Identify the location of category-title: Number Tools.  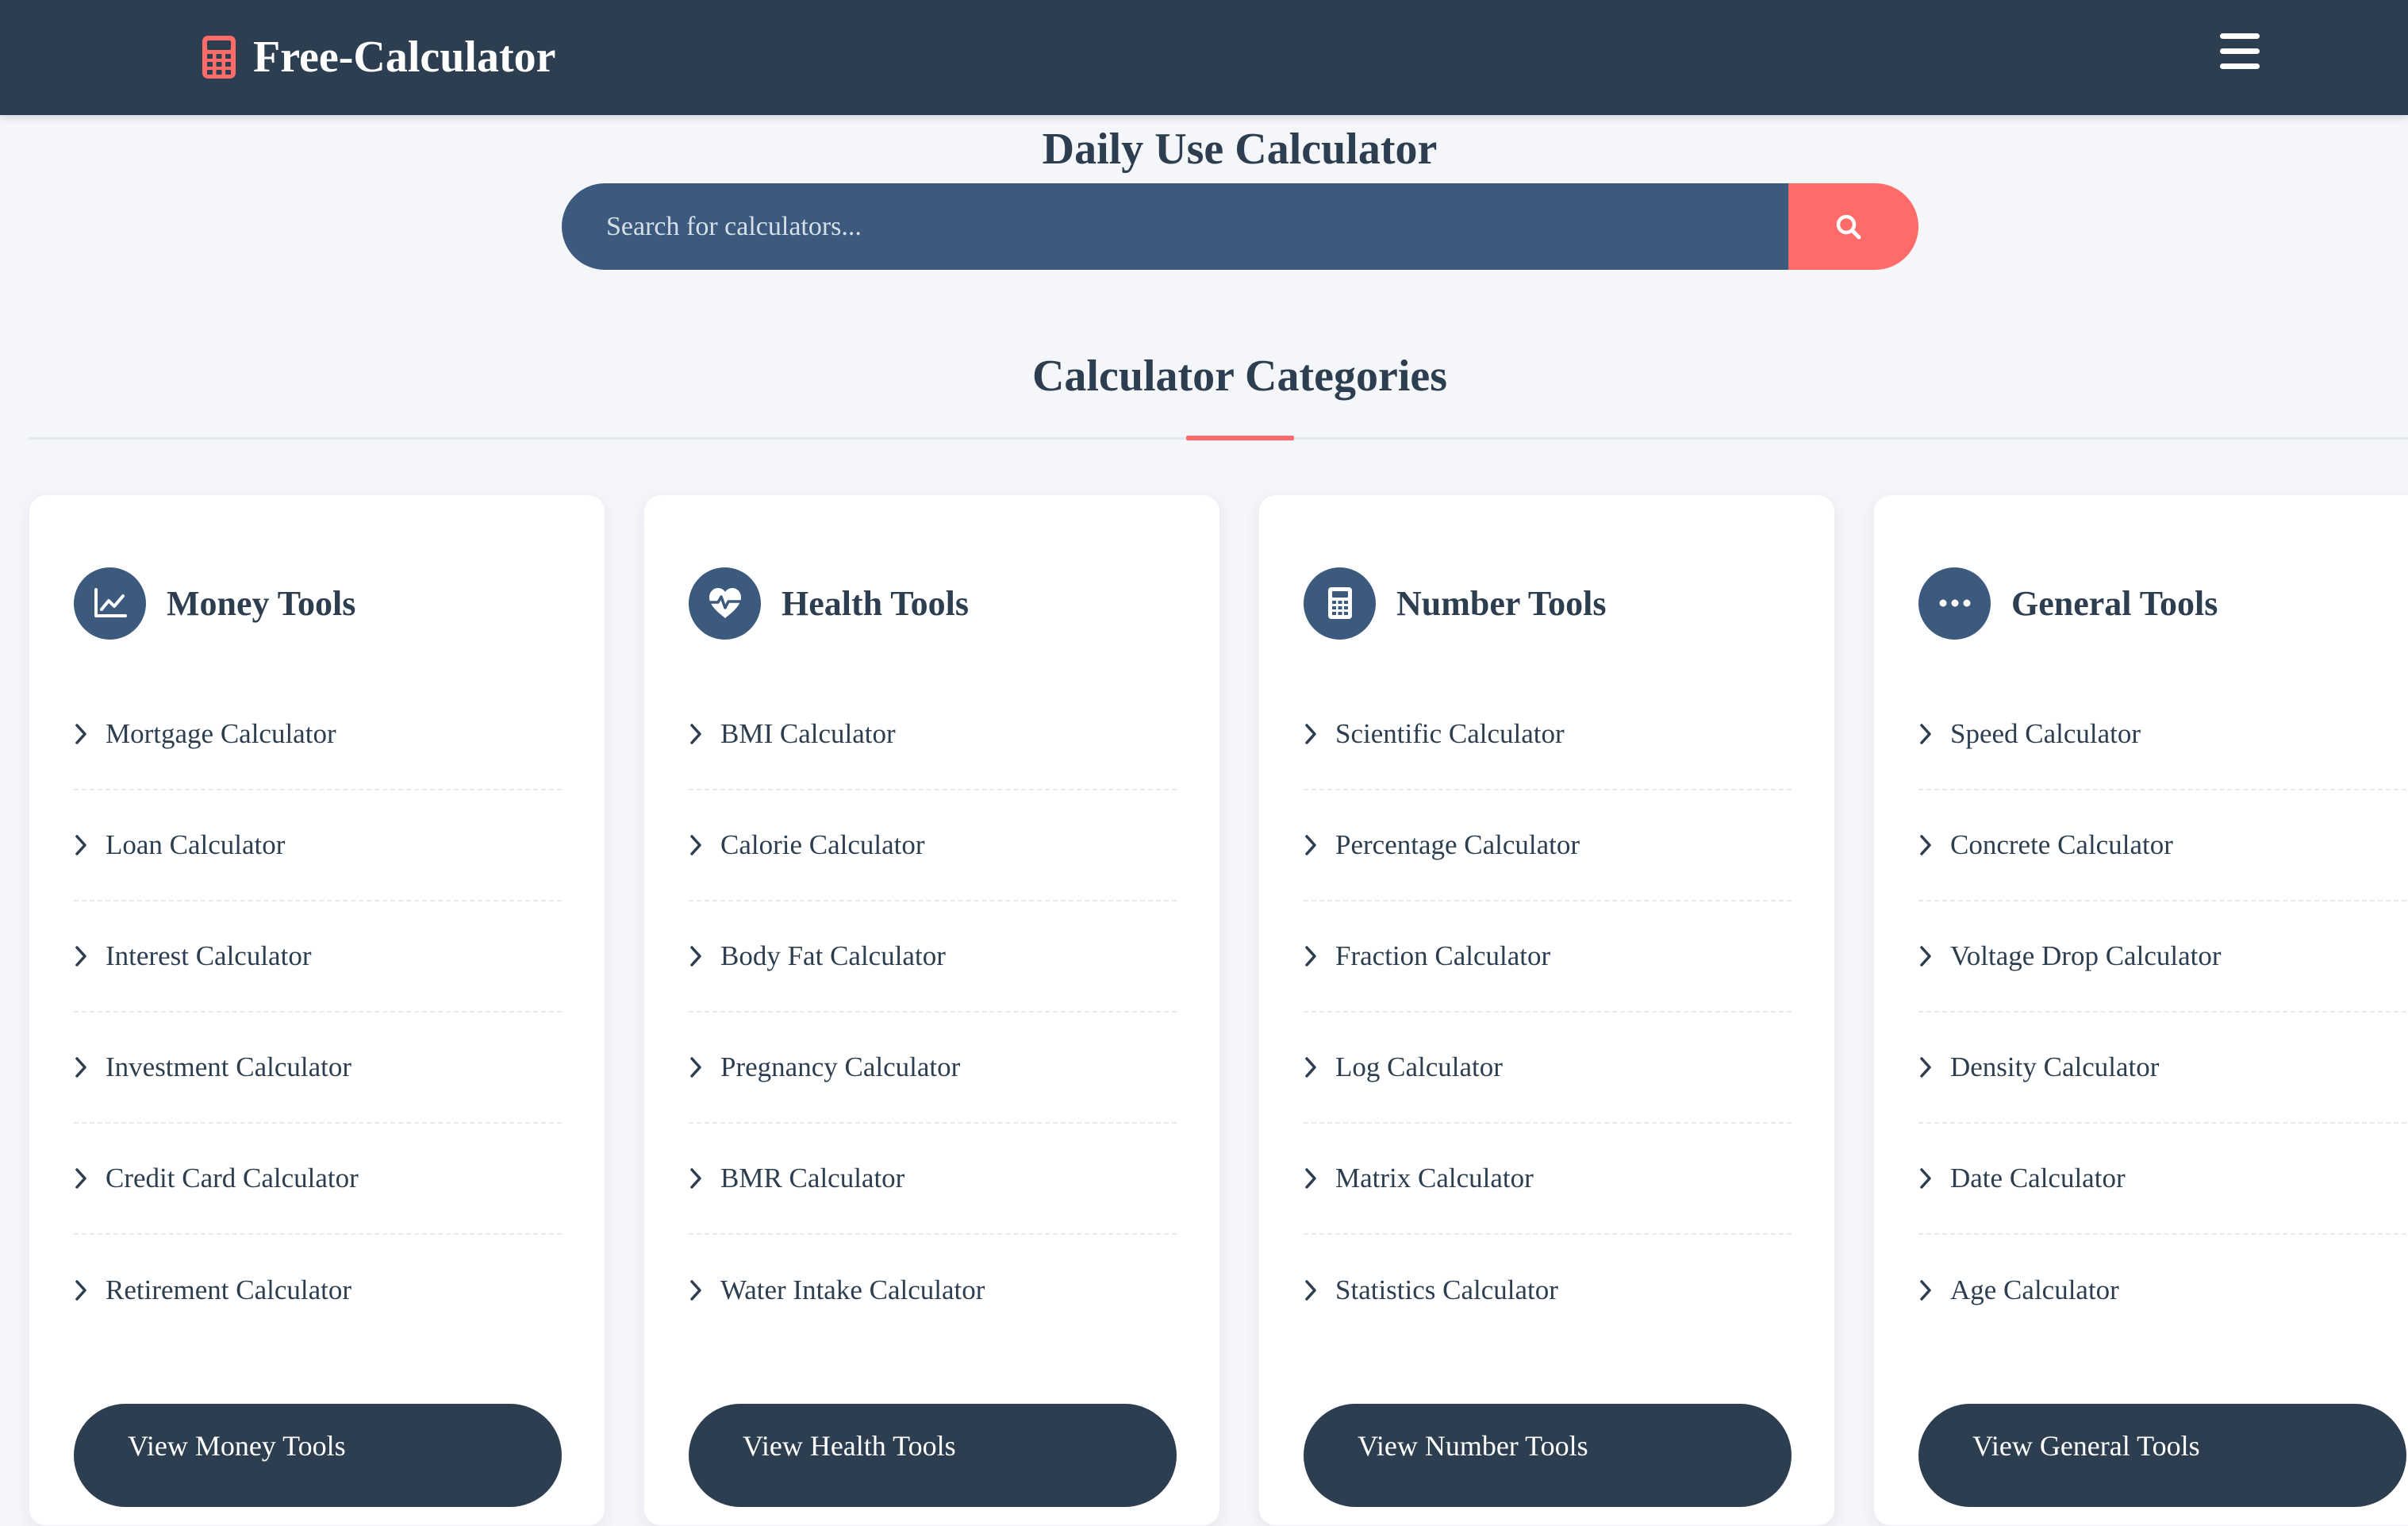
(1502, 603).